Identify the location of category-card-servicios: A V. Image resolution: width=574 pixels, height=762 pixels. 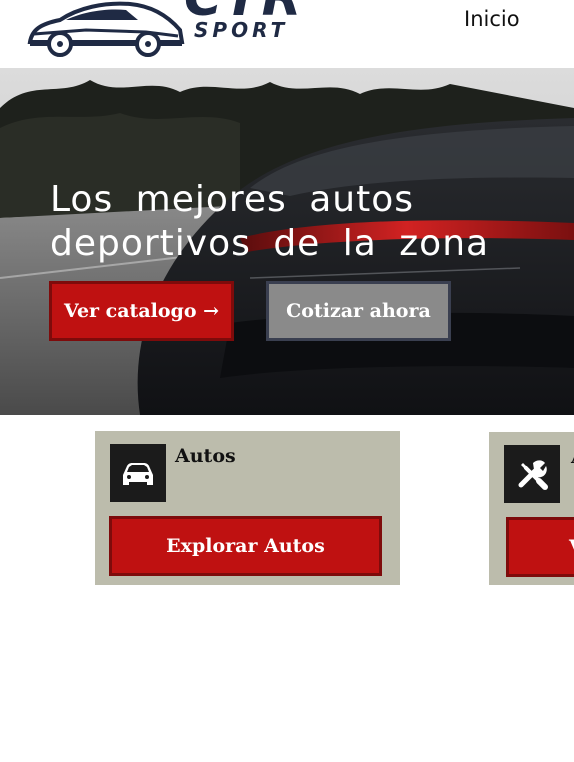
(531, 508).